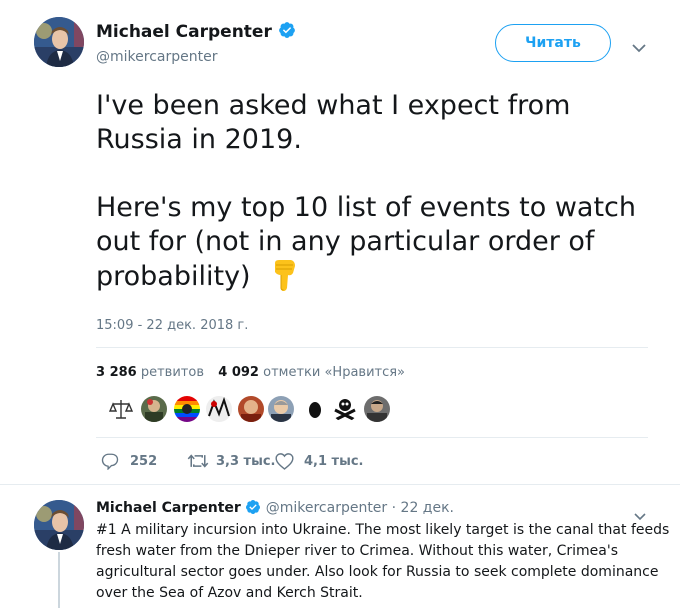 The image size is (680, 608). What do you see at coordinates (144, 461) in the screenshot?
I see `reply-count: 252` at bounding box center [144, 461].